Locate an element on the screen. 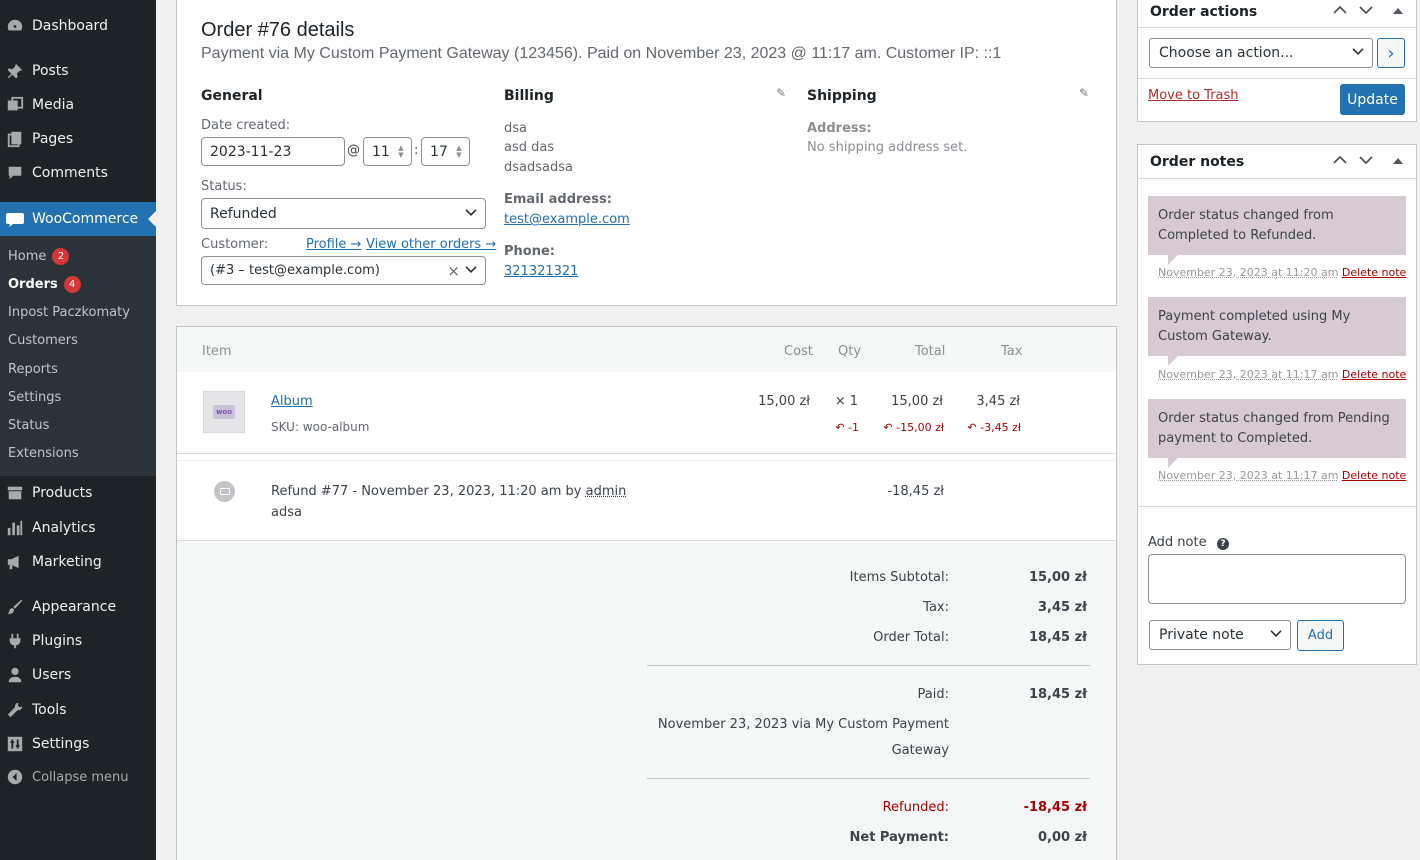 The height and width of the screenshot is (860, 1420). submenu-label: Status is located at coordinates (29, 425).